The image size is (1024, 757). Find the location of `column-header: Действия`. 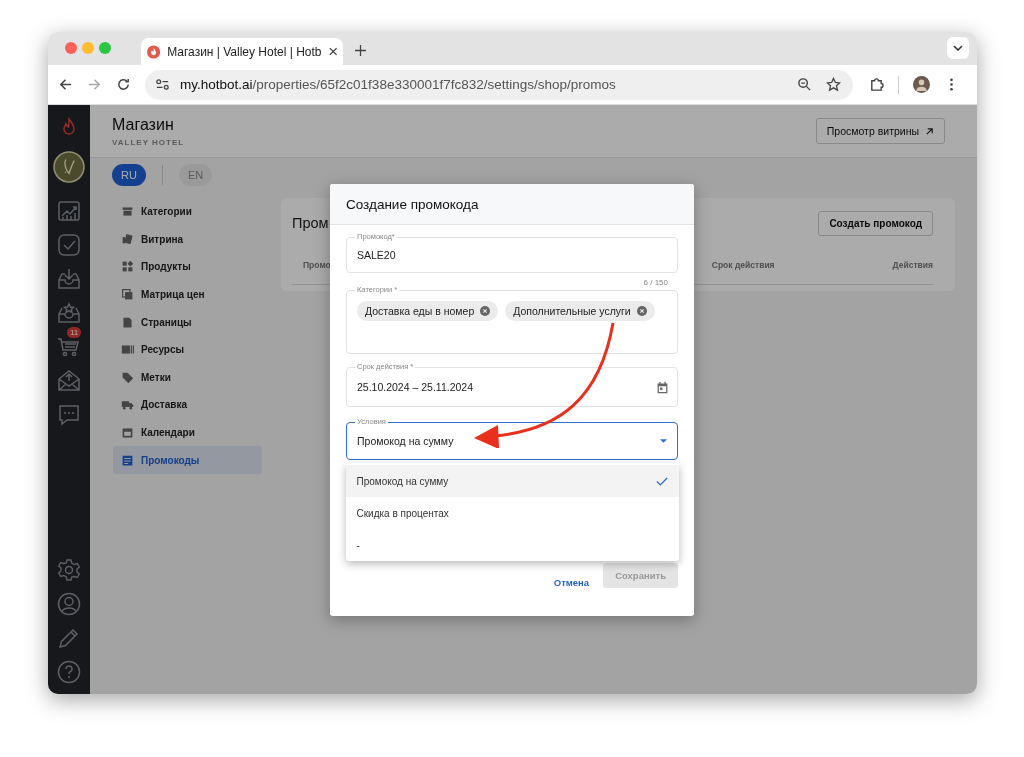

column-header: Действия is located at coordinates (912, 265).